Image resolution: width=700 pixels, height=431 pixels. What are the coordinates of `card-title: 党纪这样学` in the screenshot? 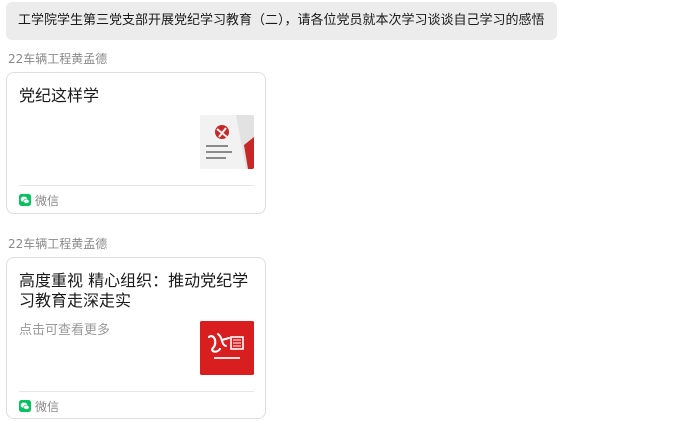 It's located at (59, 95).